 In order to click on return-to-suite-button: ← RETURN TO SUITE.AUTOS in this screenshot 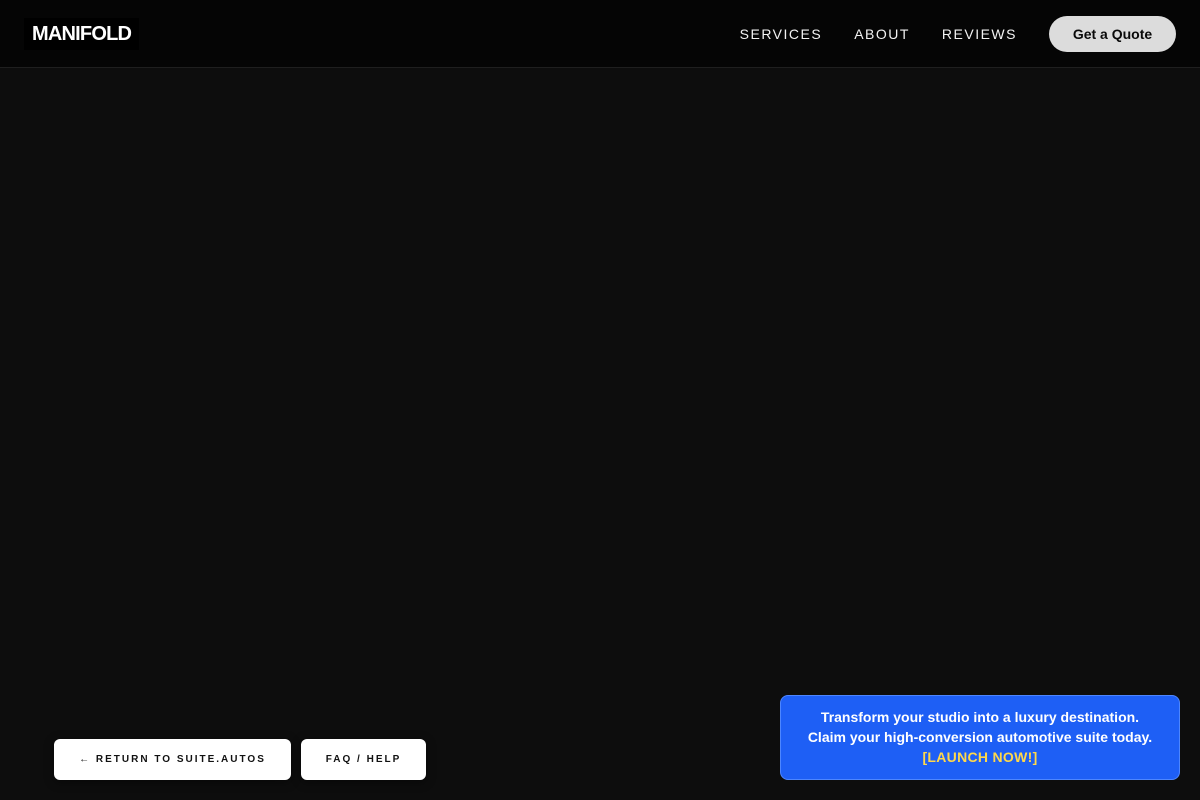, I will do `click(172, 759)`.